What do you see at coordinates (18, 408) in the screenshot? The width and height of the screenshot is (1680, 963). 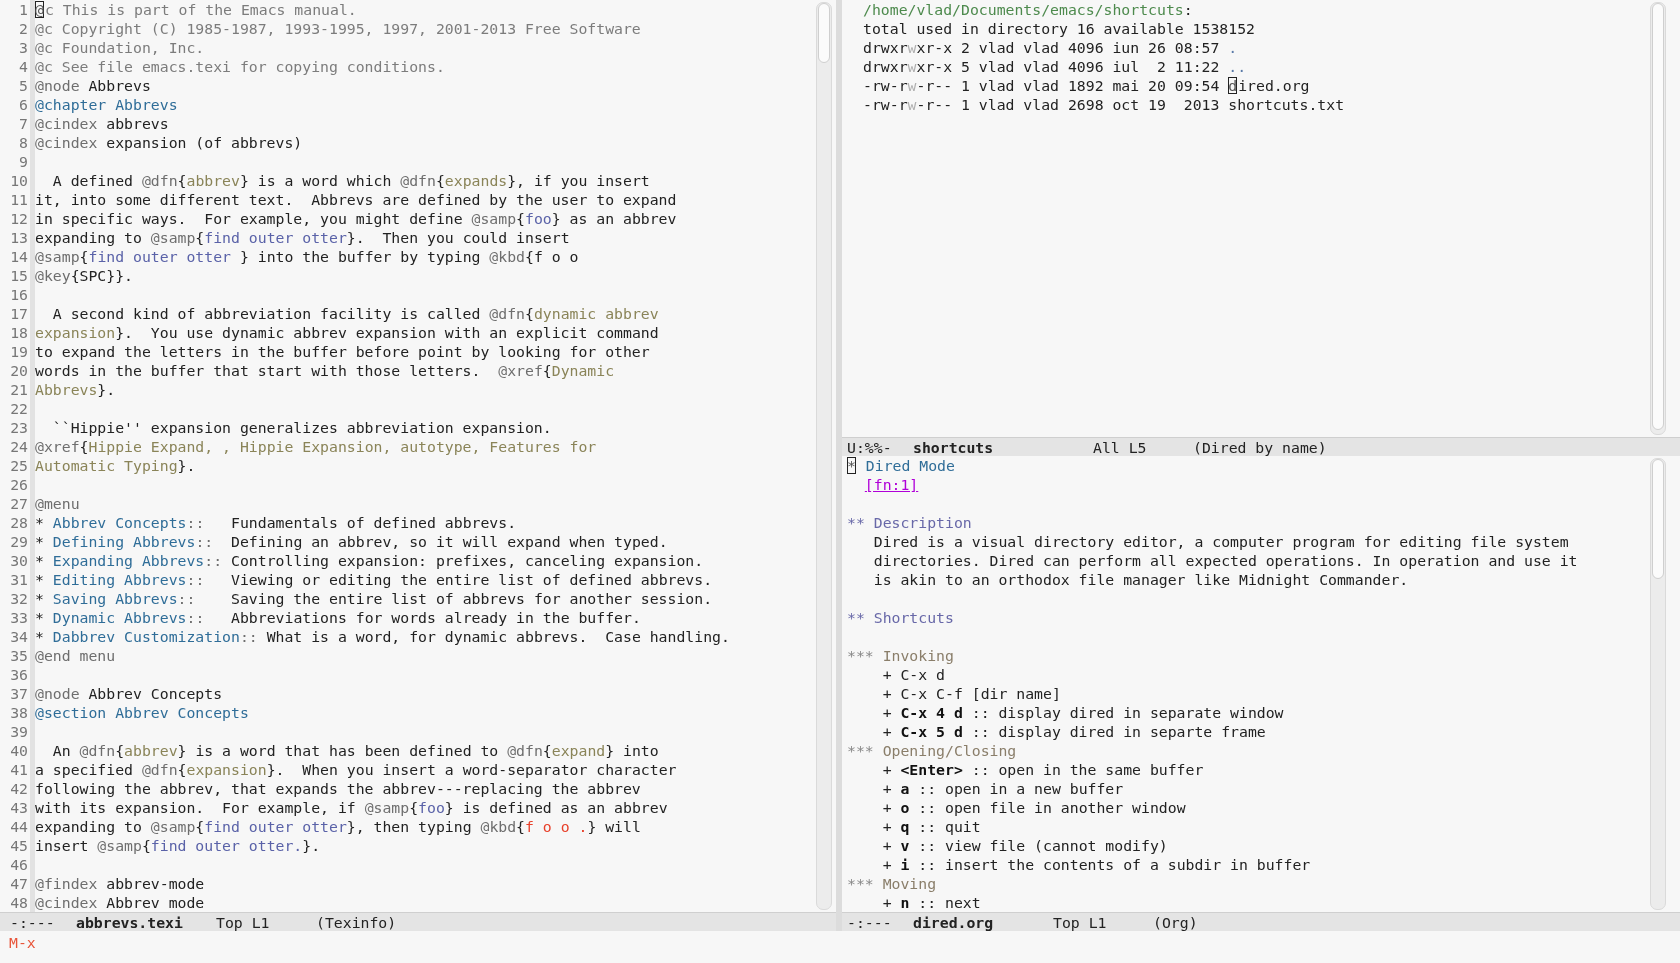 I see `line-number: 22` at bounding box center [18, 408].